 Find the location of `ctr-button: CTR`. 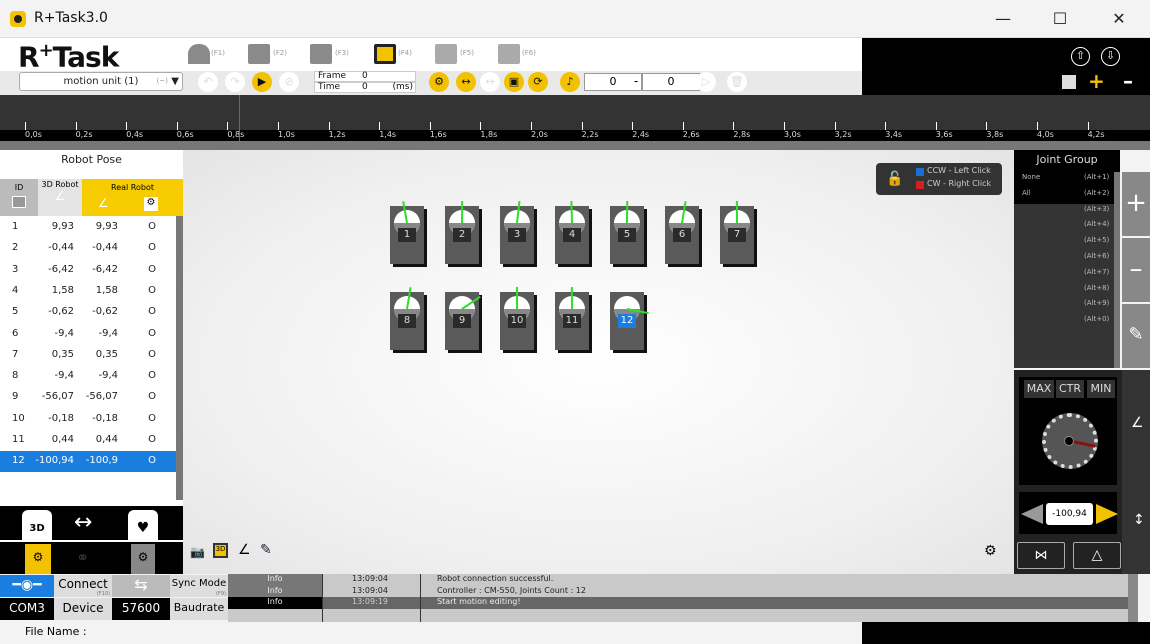

ctr-button: CTR is located at coordinates (1070, 389).